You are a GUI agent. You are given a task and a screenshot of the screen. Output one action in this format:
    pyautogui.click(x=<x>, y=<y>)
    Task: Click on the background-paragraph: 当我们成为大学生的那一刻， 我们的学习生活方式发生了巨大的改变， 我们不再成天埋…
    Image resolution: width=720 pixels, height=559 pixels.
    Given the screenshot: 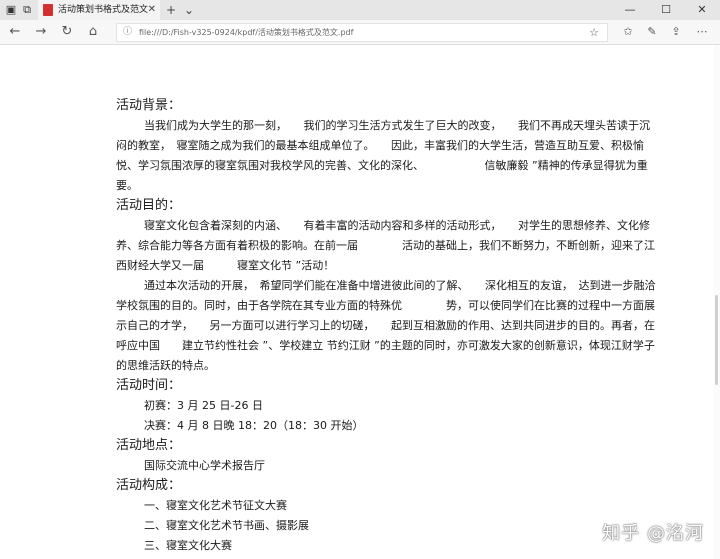 What is the action you would take?
    pyautogui.click(x=383, y=155)
    